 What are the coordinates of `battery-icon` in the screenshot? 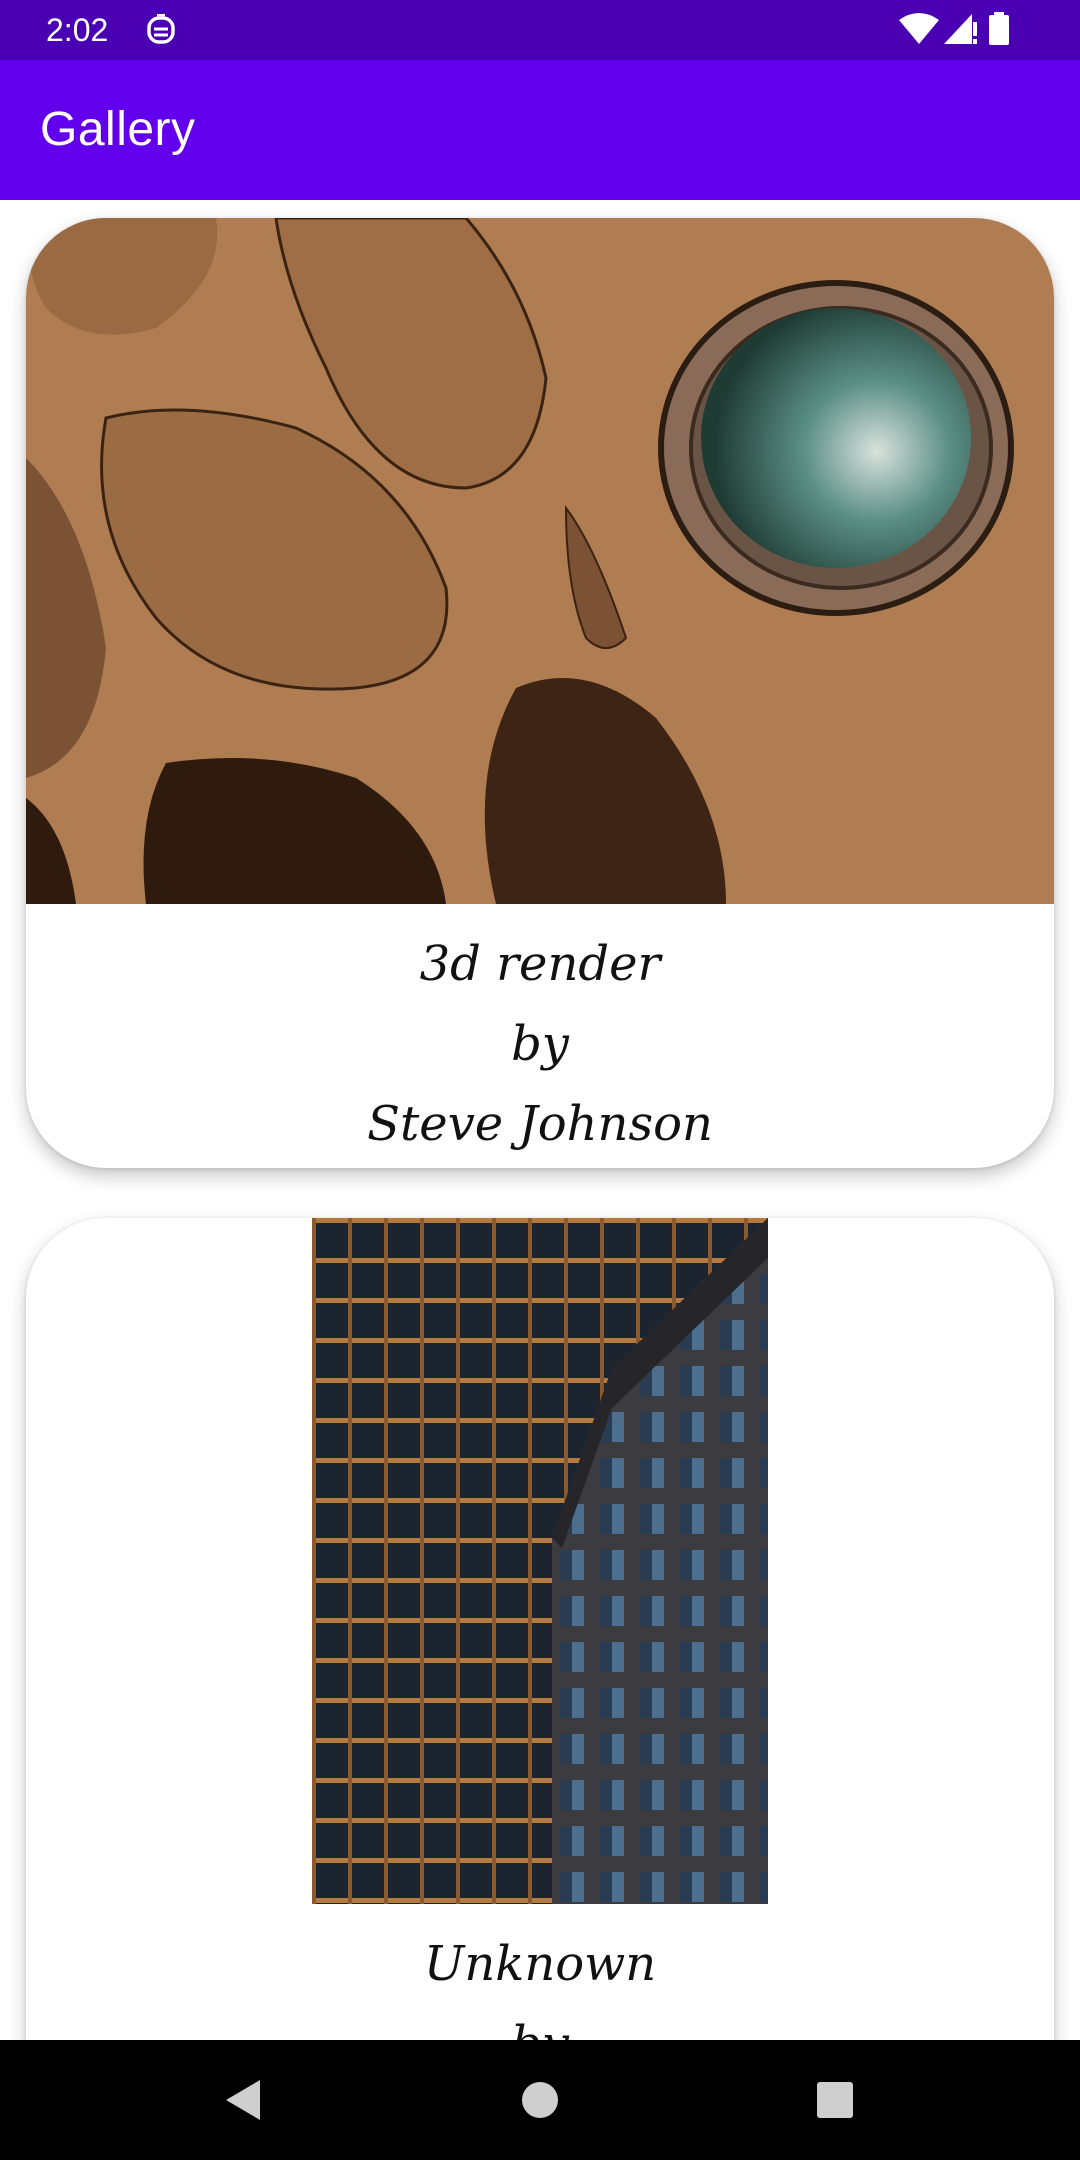 It's located at (999, 31).